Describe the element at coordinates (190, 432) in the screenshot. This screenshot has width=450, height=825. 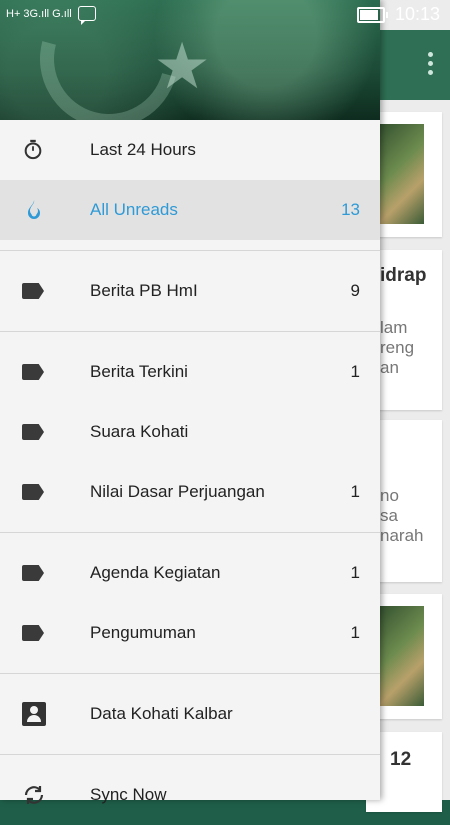
I see `menu-item-suara-kohati: Suara Kohati` at that location.